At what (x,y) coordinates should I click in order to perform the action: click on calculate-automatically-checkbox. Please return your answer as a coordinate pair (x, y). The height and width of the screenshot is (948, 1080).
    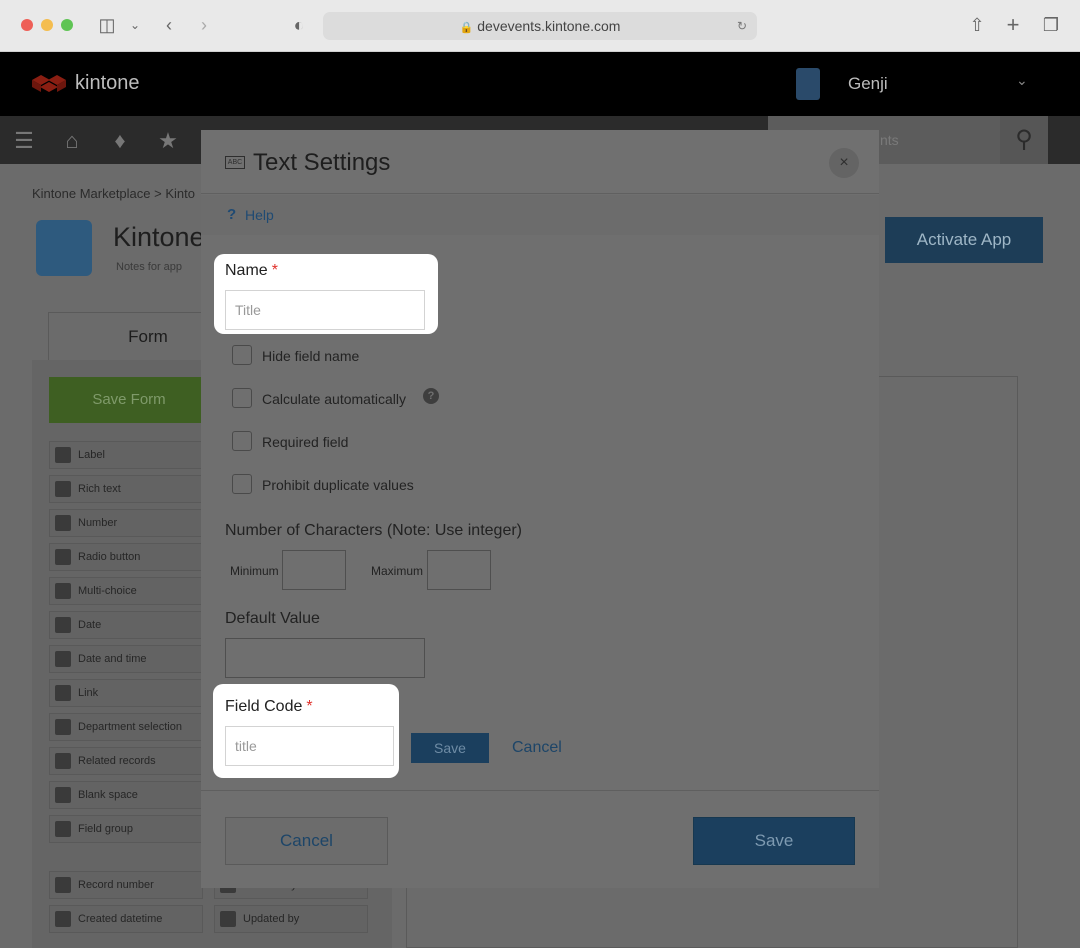
    Looking at the image, I should click on (242, 398).